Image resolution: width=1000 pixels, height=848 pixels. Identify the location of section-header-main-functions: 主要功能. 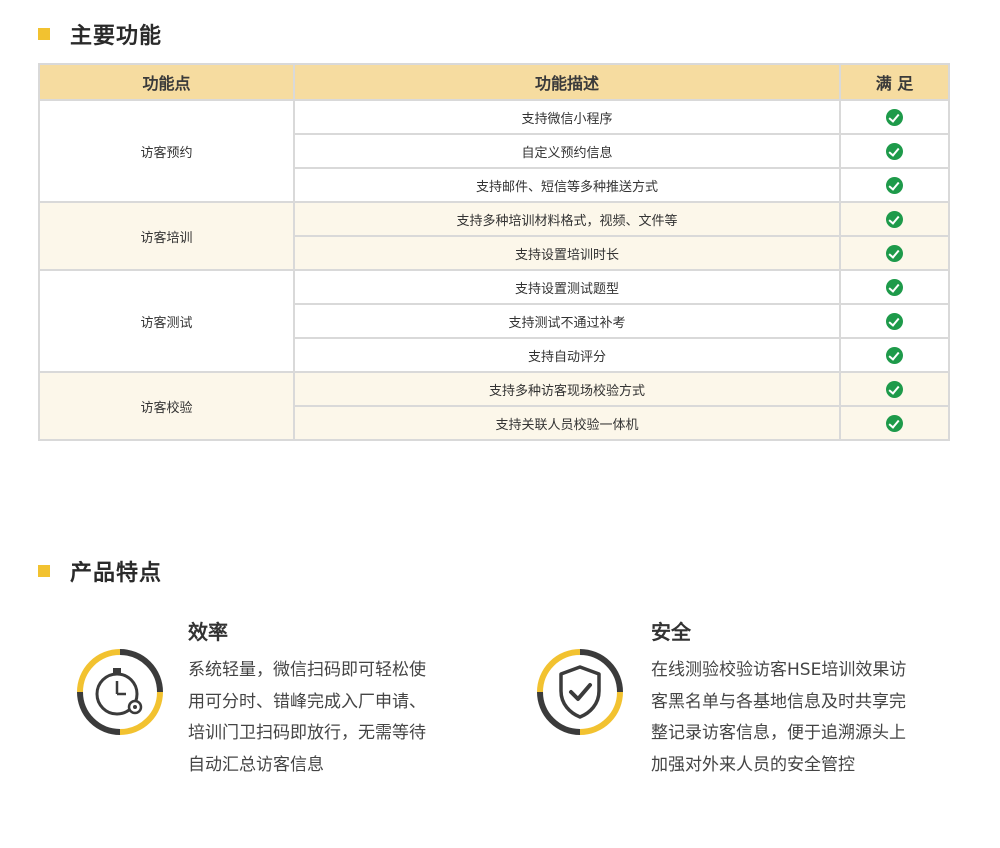
(100, 34).